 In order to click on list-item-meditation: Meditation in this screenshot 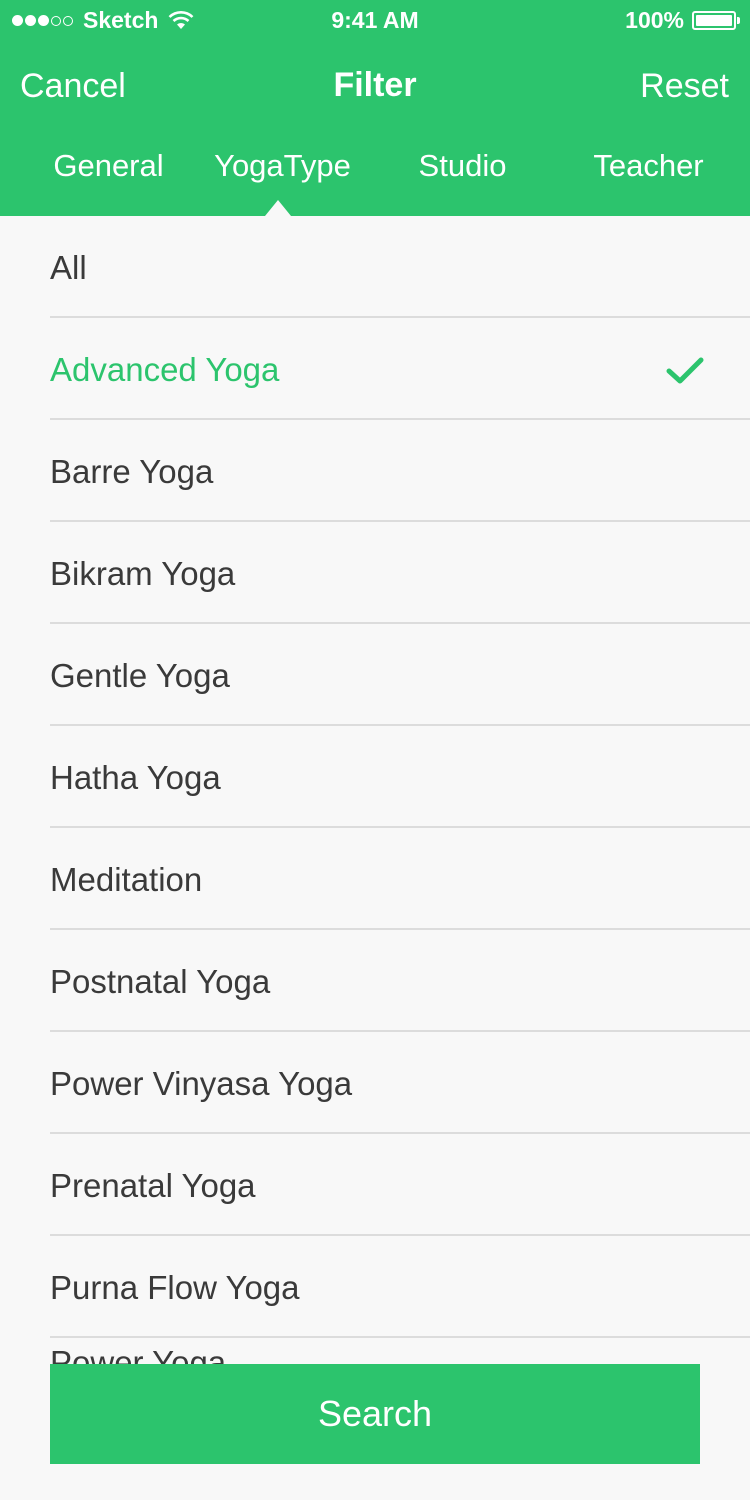, I will do `click(400, 879)`.